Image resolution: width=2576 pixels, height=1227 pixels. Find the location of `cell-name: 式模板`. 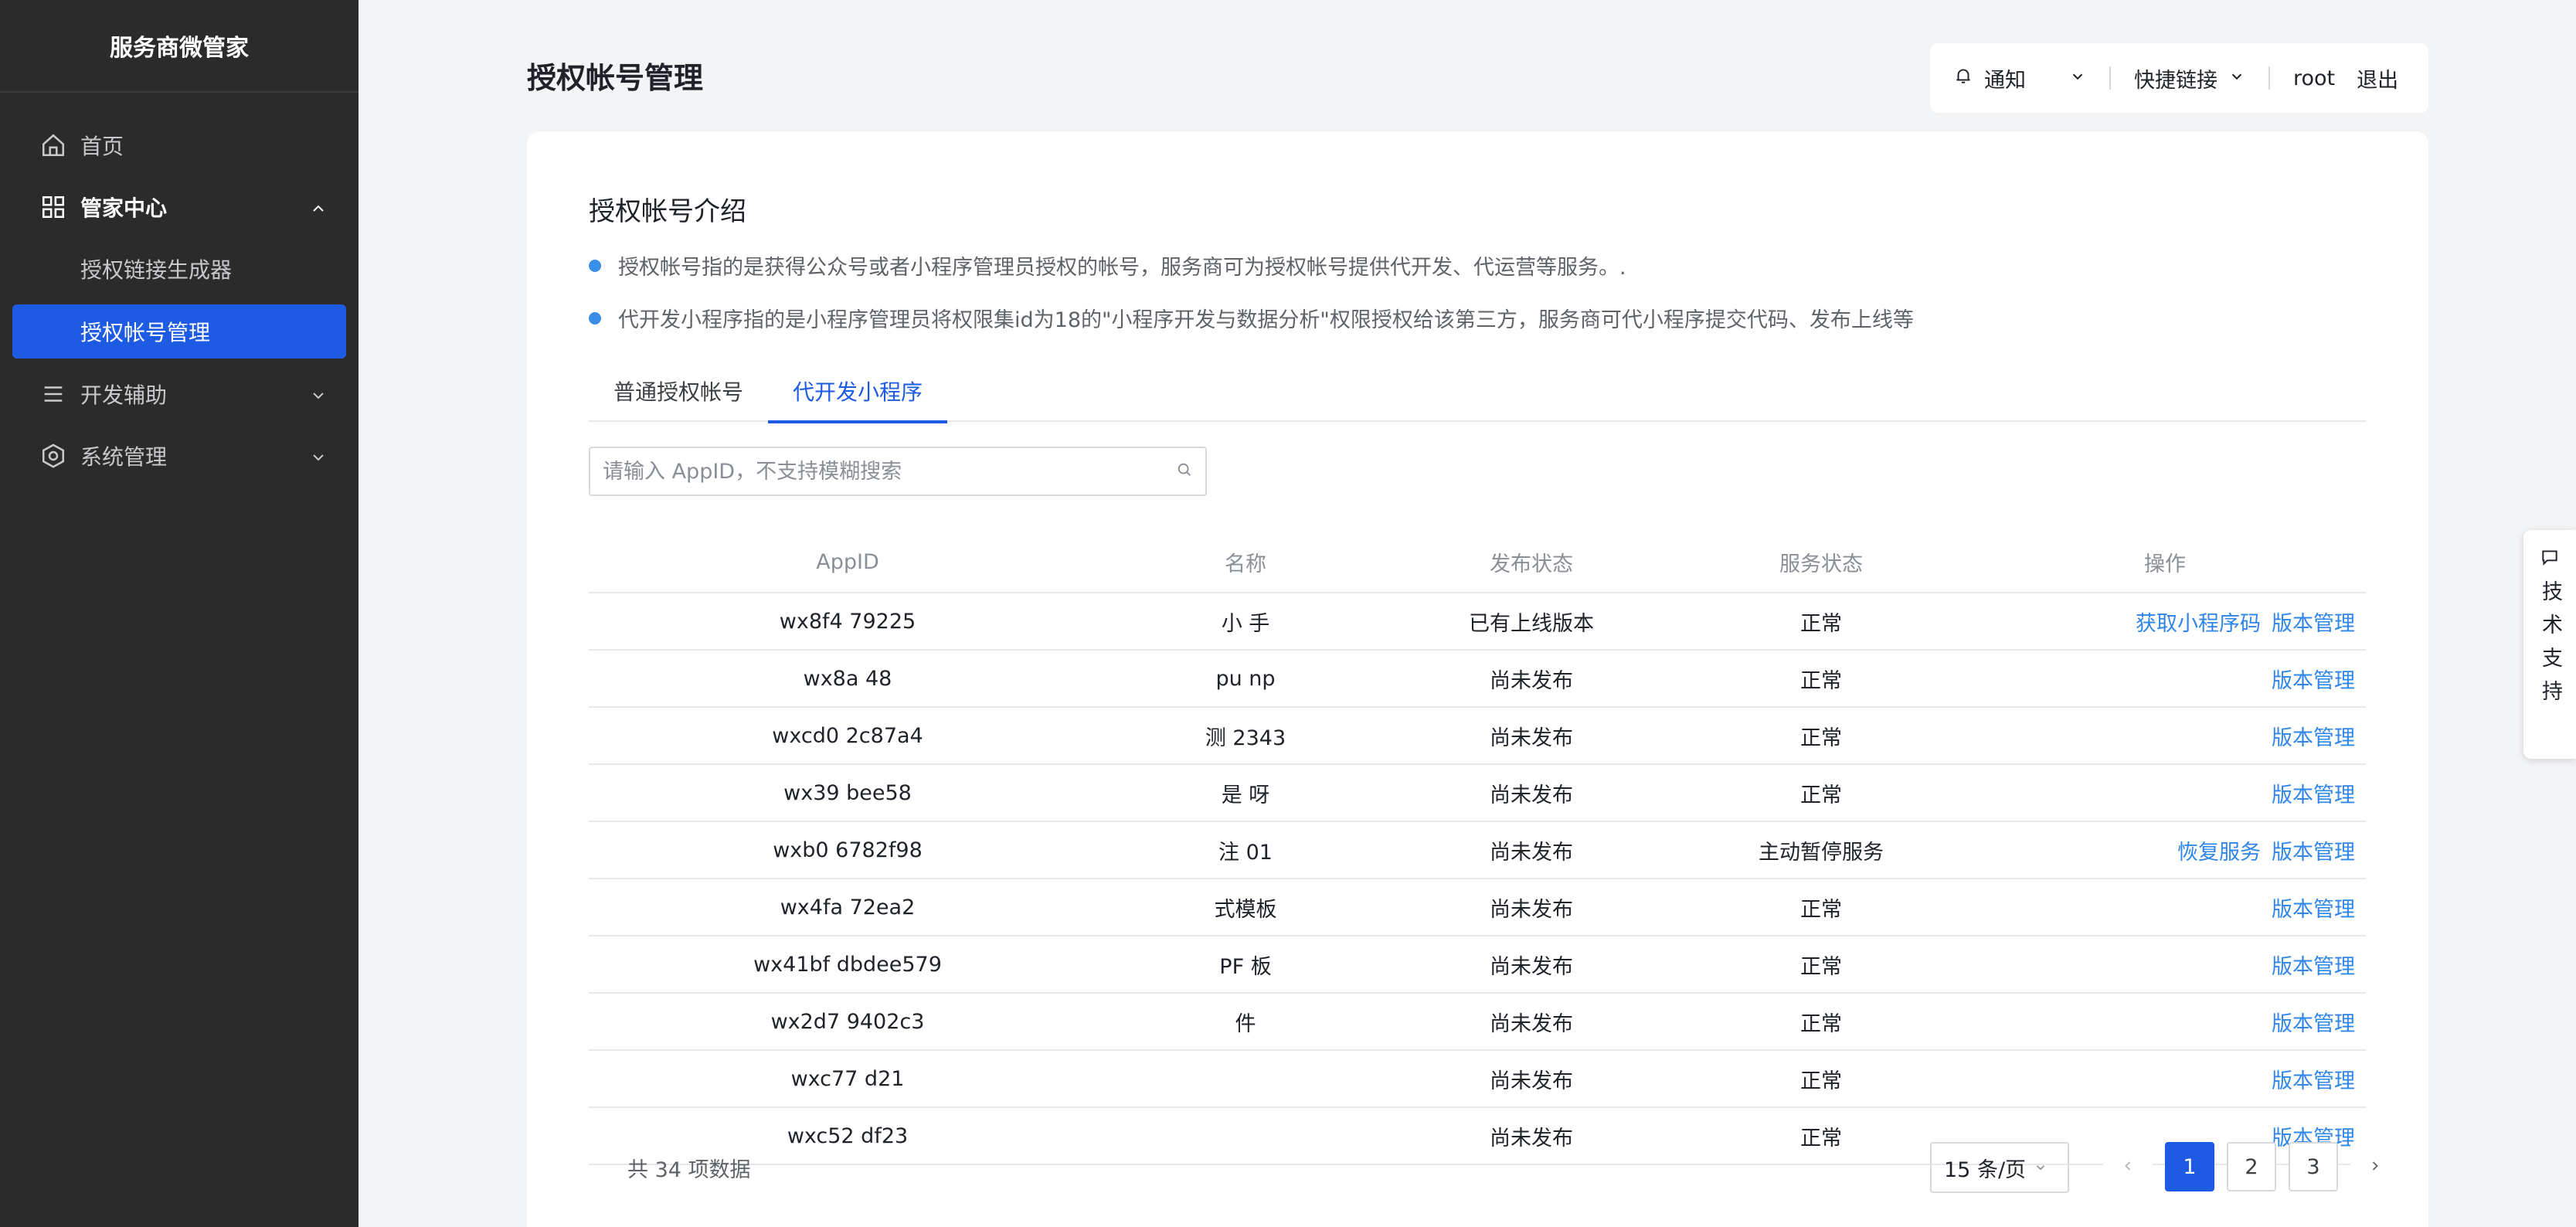

cell-name: 式模板 is located at coordinates (1245, 909).